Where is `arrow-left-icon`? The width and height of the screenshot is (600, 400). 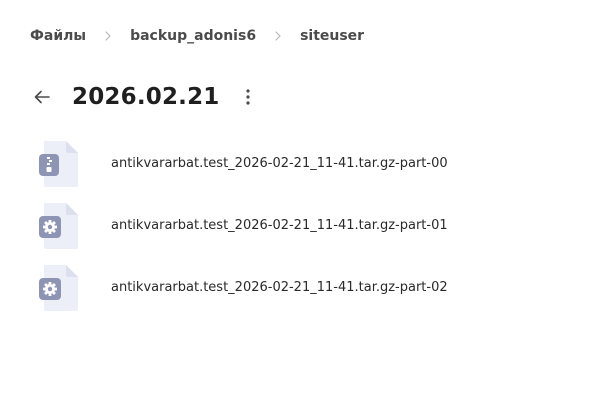
arrow-left-icon is located at coordinates (42, 97).